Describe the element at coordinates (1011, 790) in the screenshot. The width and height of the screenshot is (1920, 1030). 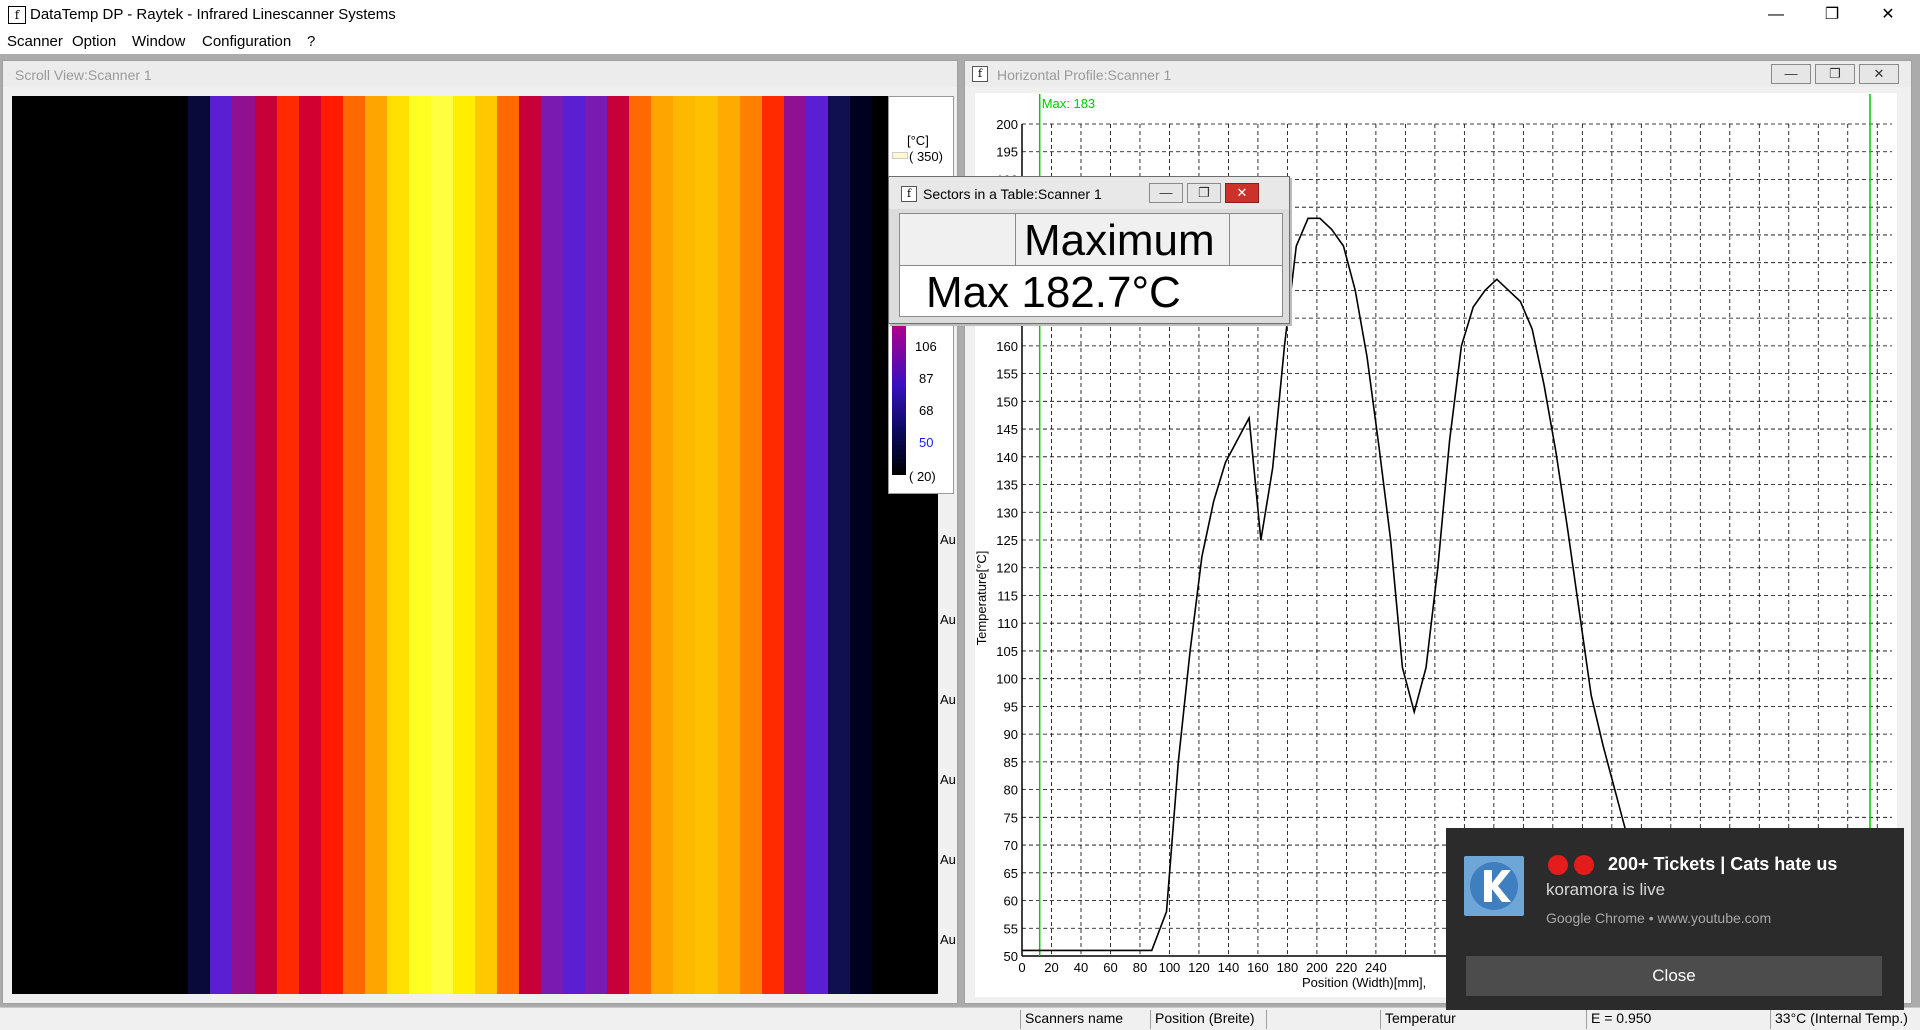
I see `y-tick-label: 80` at that location.